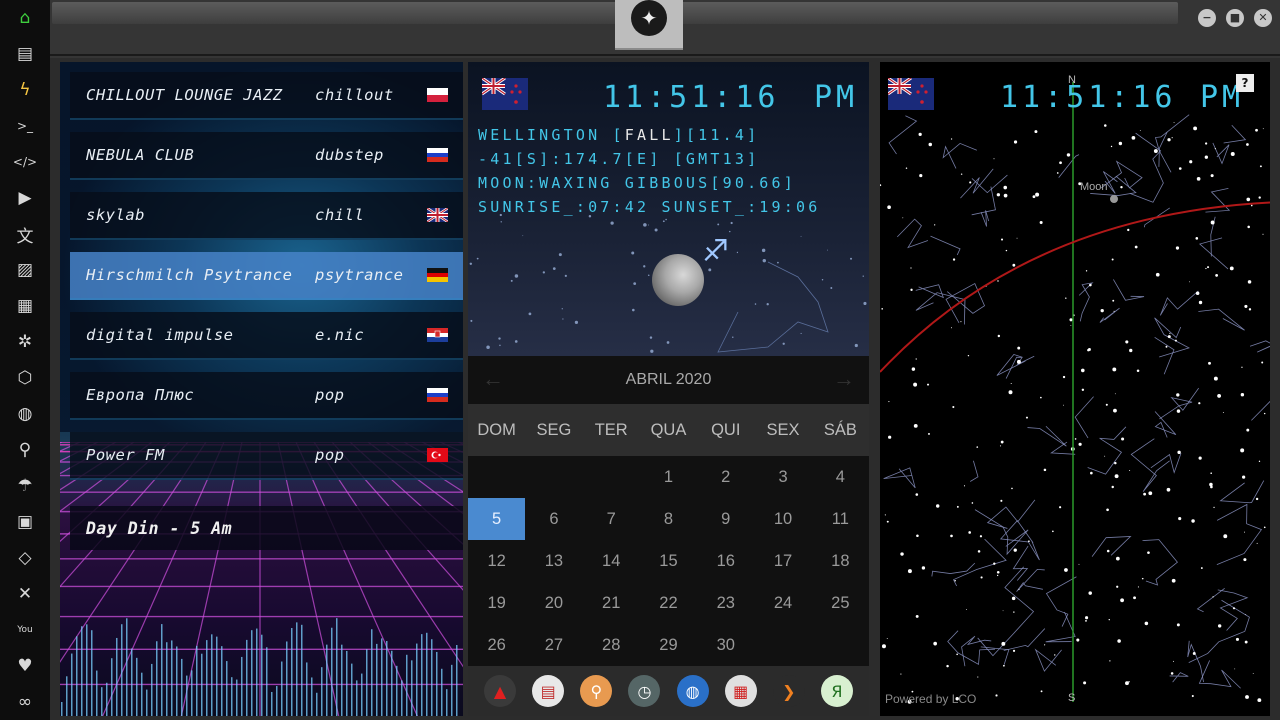  What do you see at coordinates (25, 18) in the screenshot?
I see `home-icon: ⌂` at bounding box center [25, 18].